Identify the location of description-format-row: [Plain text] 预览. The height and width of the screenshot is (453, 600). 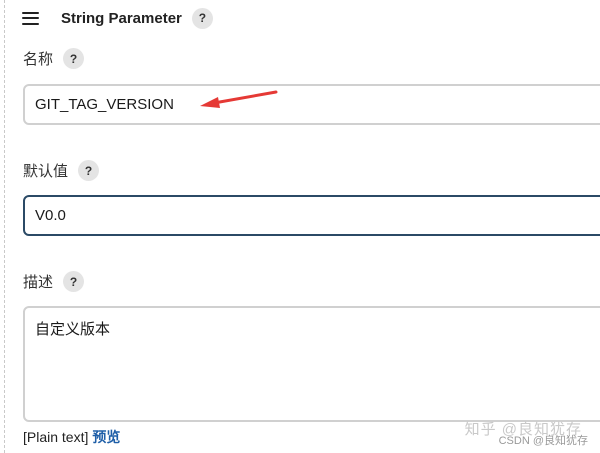
(71, 437).